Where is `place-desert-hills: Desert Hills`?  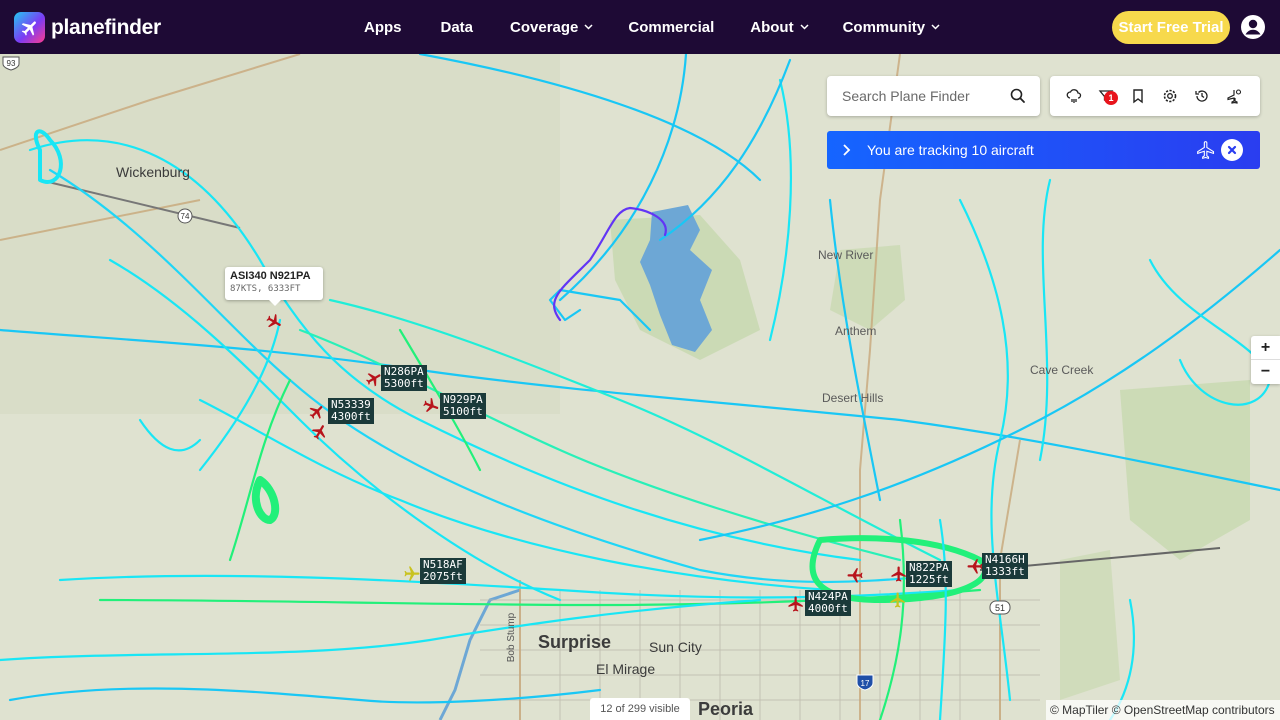 place-desert-hills: Desert Hills is located at coordinates (853, 398).